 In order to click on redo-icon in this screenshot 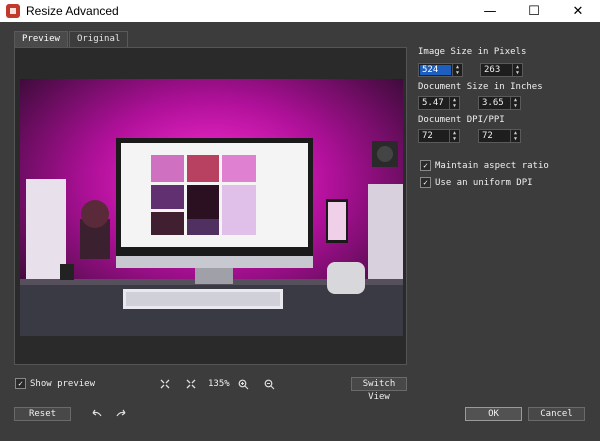, I will do `click(121, 414)`.